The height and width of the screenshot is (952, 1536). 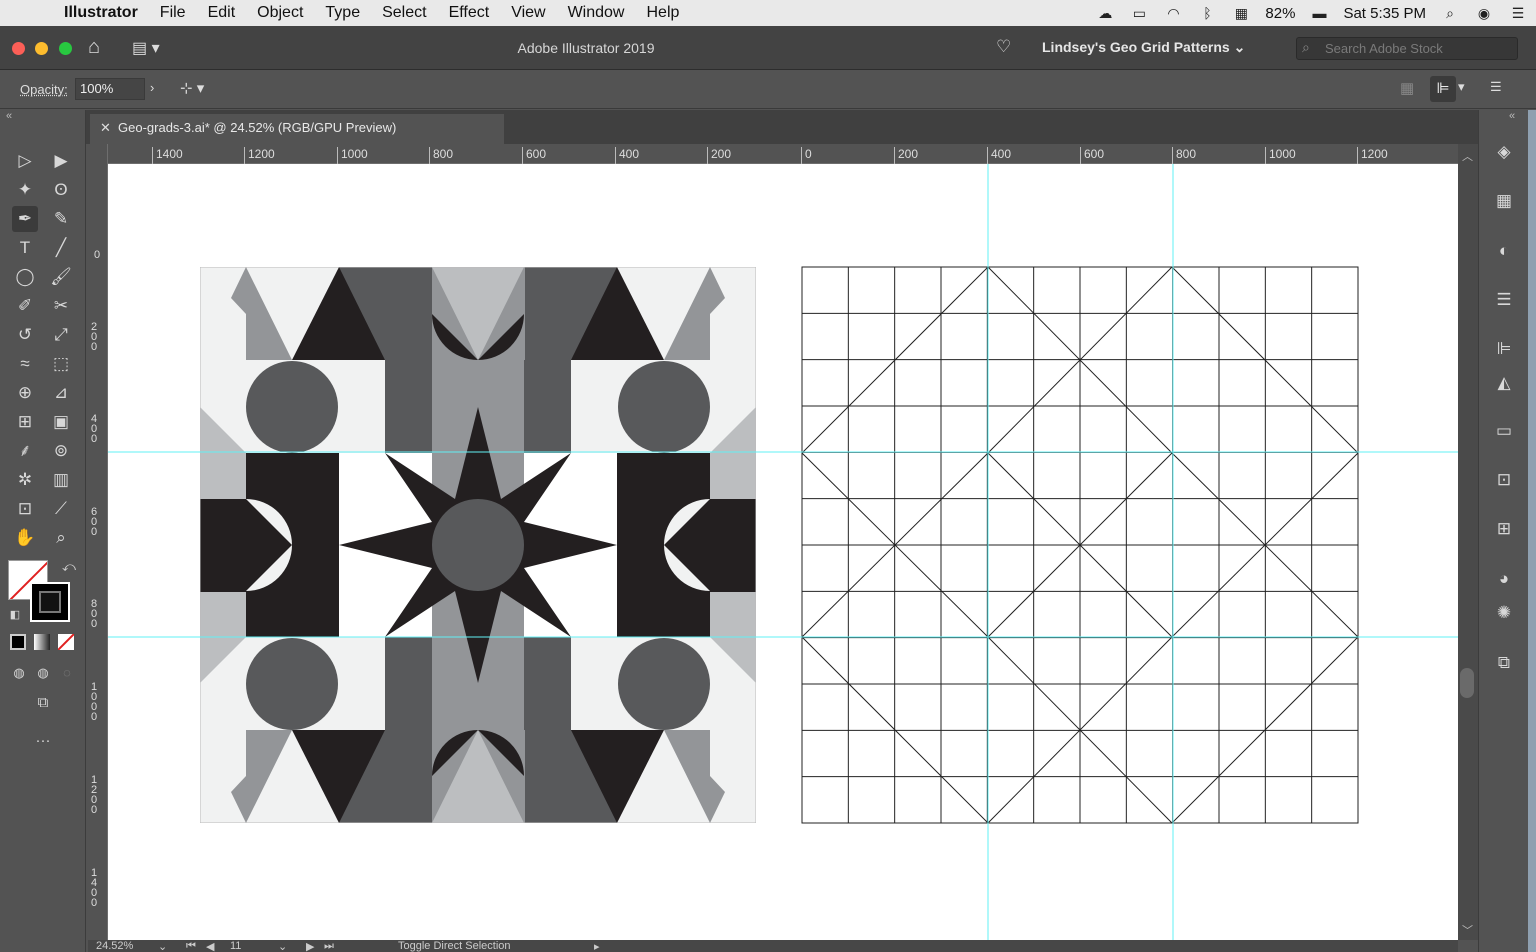 I want to click on align-options-icon: ⊹ ▾, so click(x=192, y=88).